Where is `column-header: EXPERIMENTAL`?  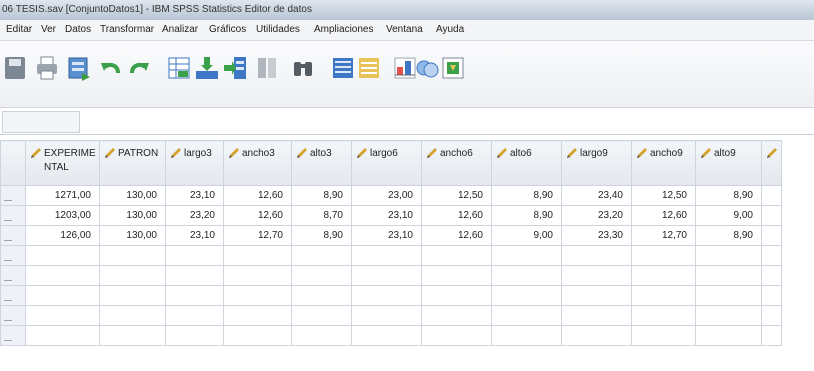
column-header: EXPERIMENTAL is located at coordinates (62, 163).